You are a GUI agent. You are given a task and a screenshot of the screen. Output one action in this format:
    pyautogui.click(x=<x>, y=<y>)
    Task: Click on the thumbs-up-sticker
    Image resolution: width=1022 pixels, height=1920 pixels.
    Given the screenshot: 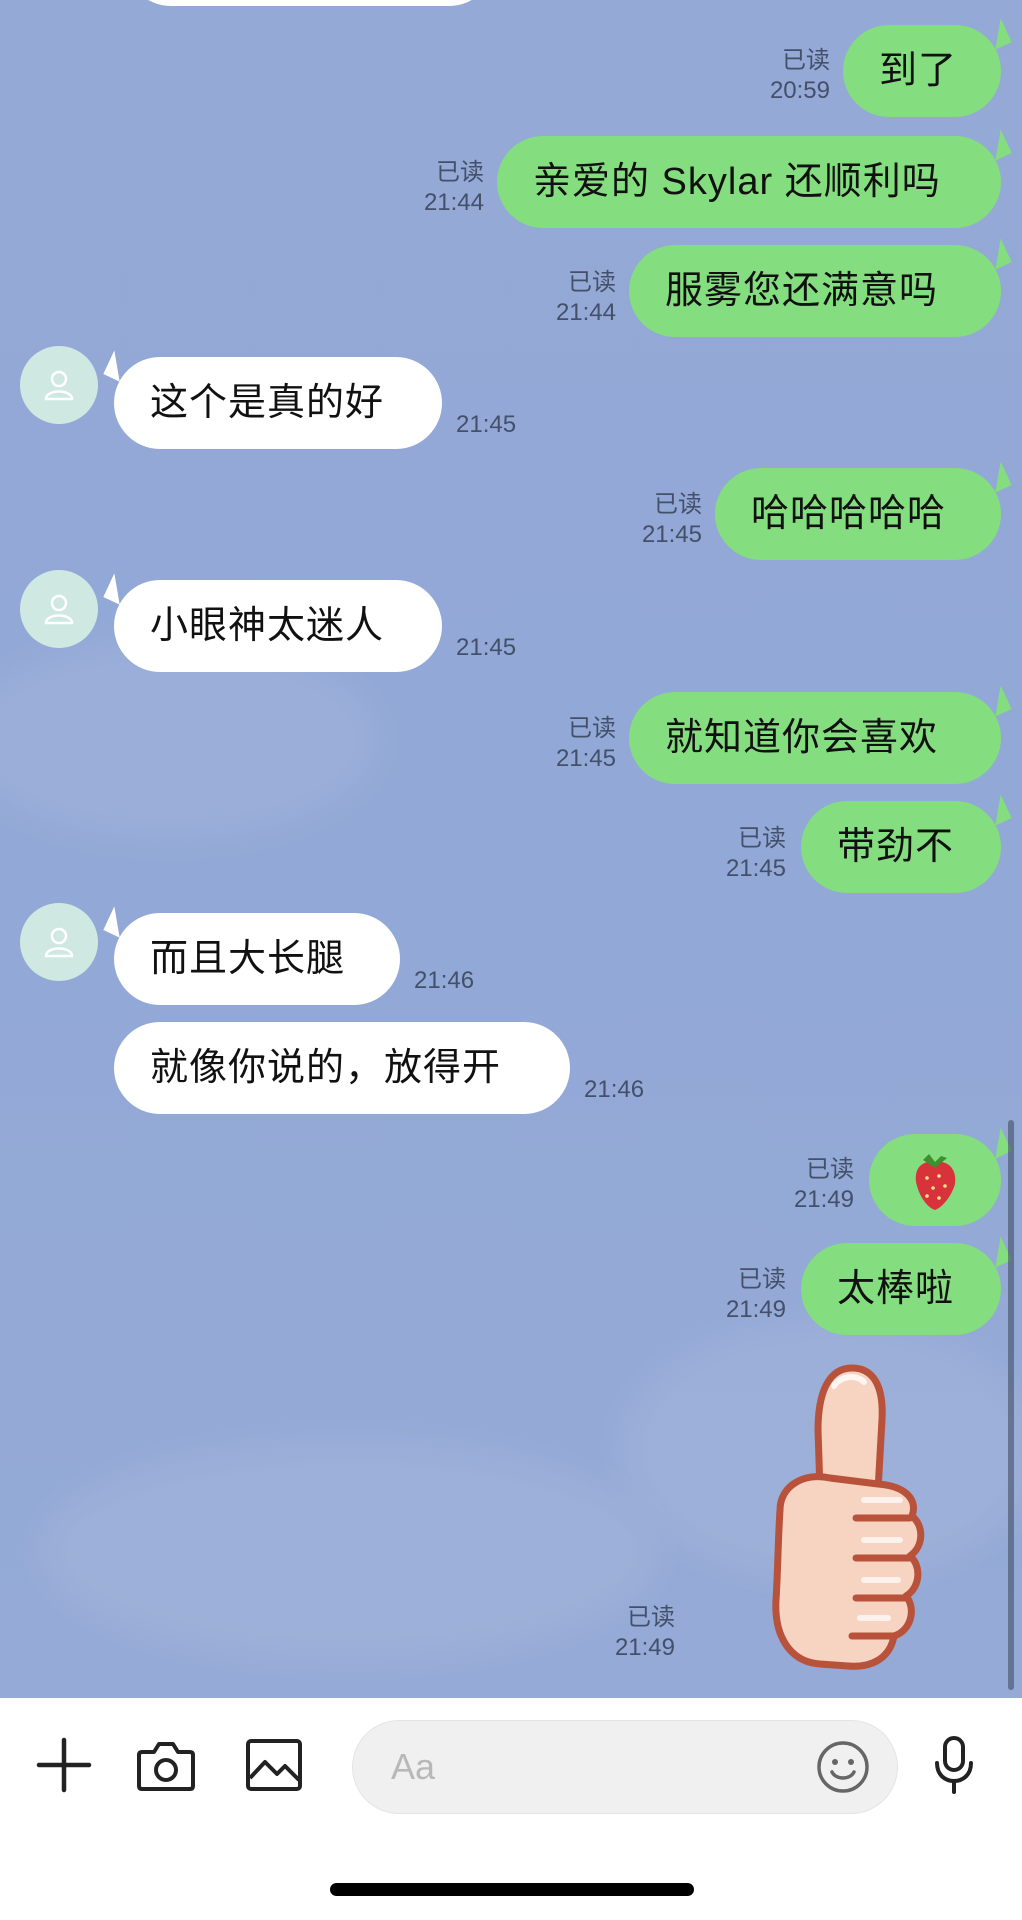 What is the action you would take?
    pyautogui.click(x=845, y=1520)
    